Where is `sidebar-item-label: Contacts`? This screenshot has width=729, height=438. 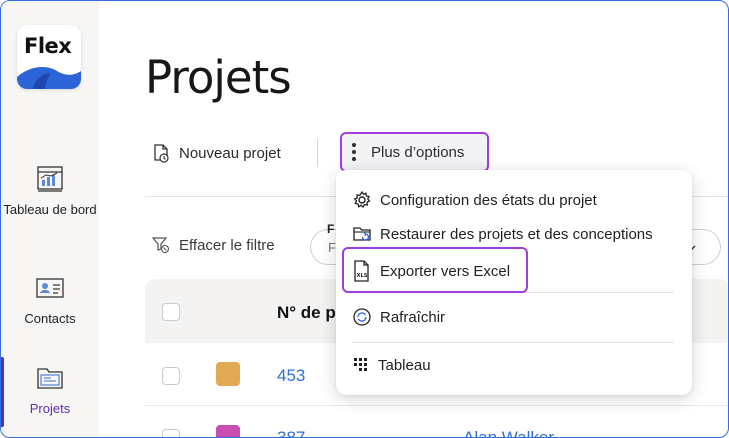 sidebar-item-label: Contacts is located at coordinates (50, 318).